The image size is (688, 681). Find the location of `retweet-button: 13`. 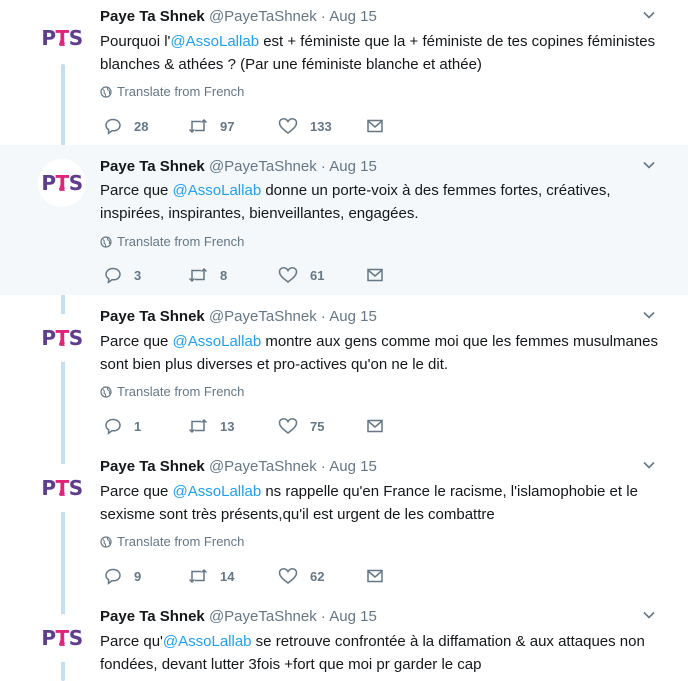

retweet-button: 13 is located at coordinates (211, 426).